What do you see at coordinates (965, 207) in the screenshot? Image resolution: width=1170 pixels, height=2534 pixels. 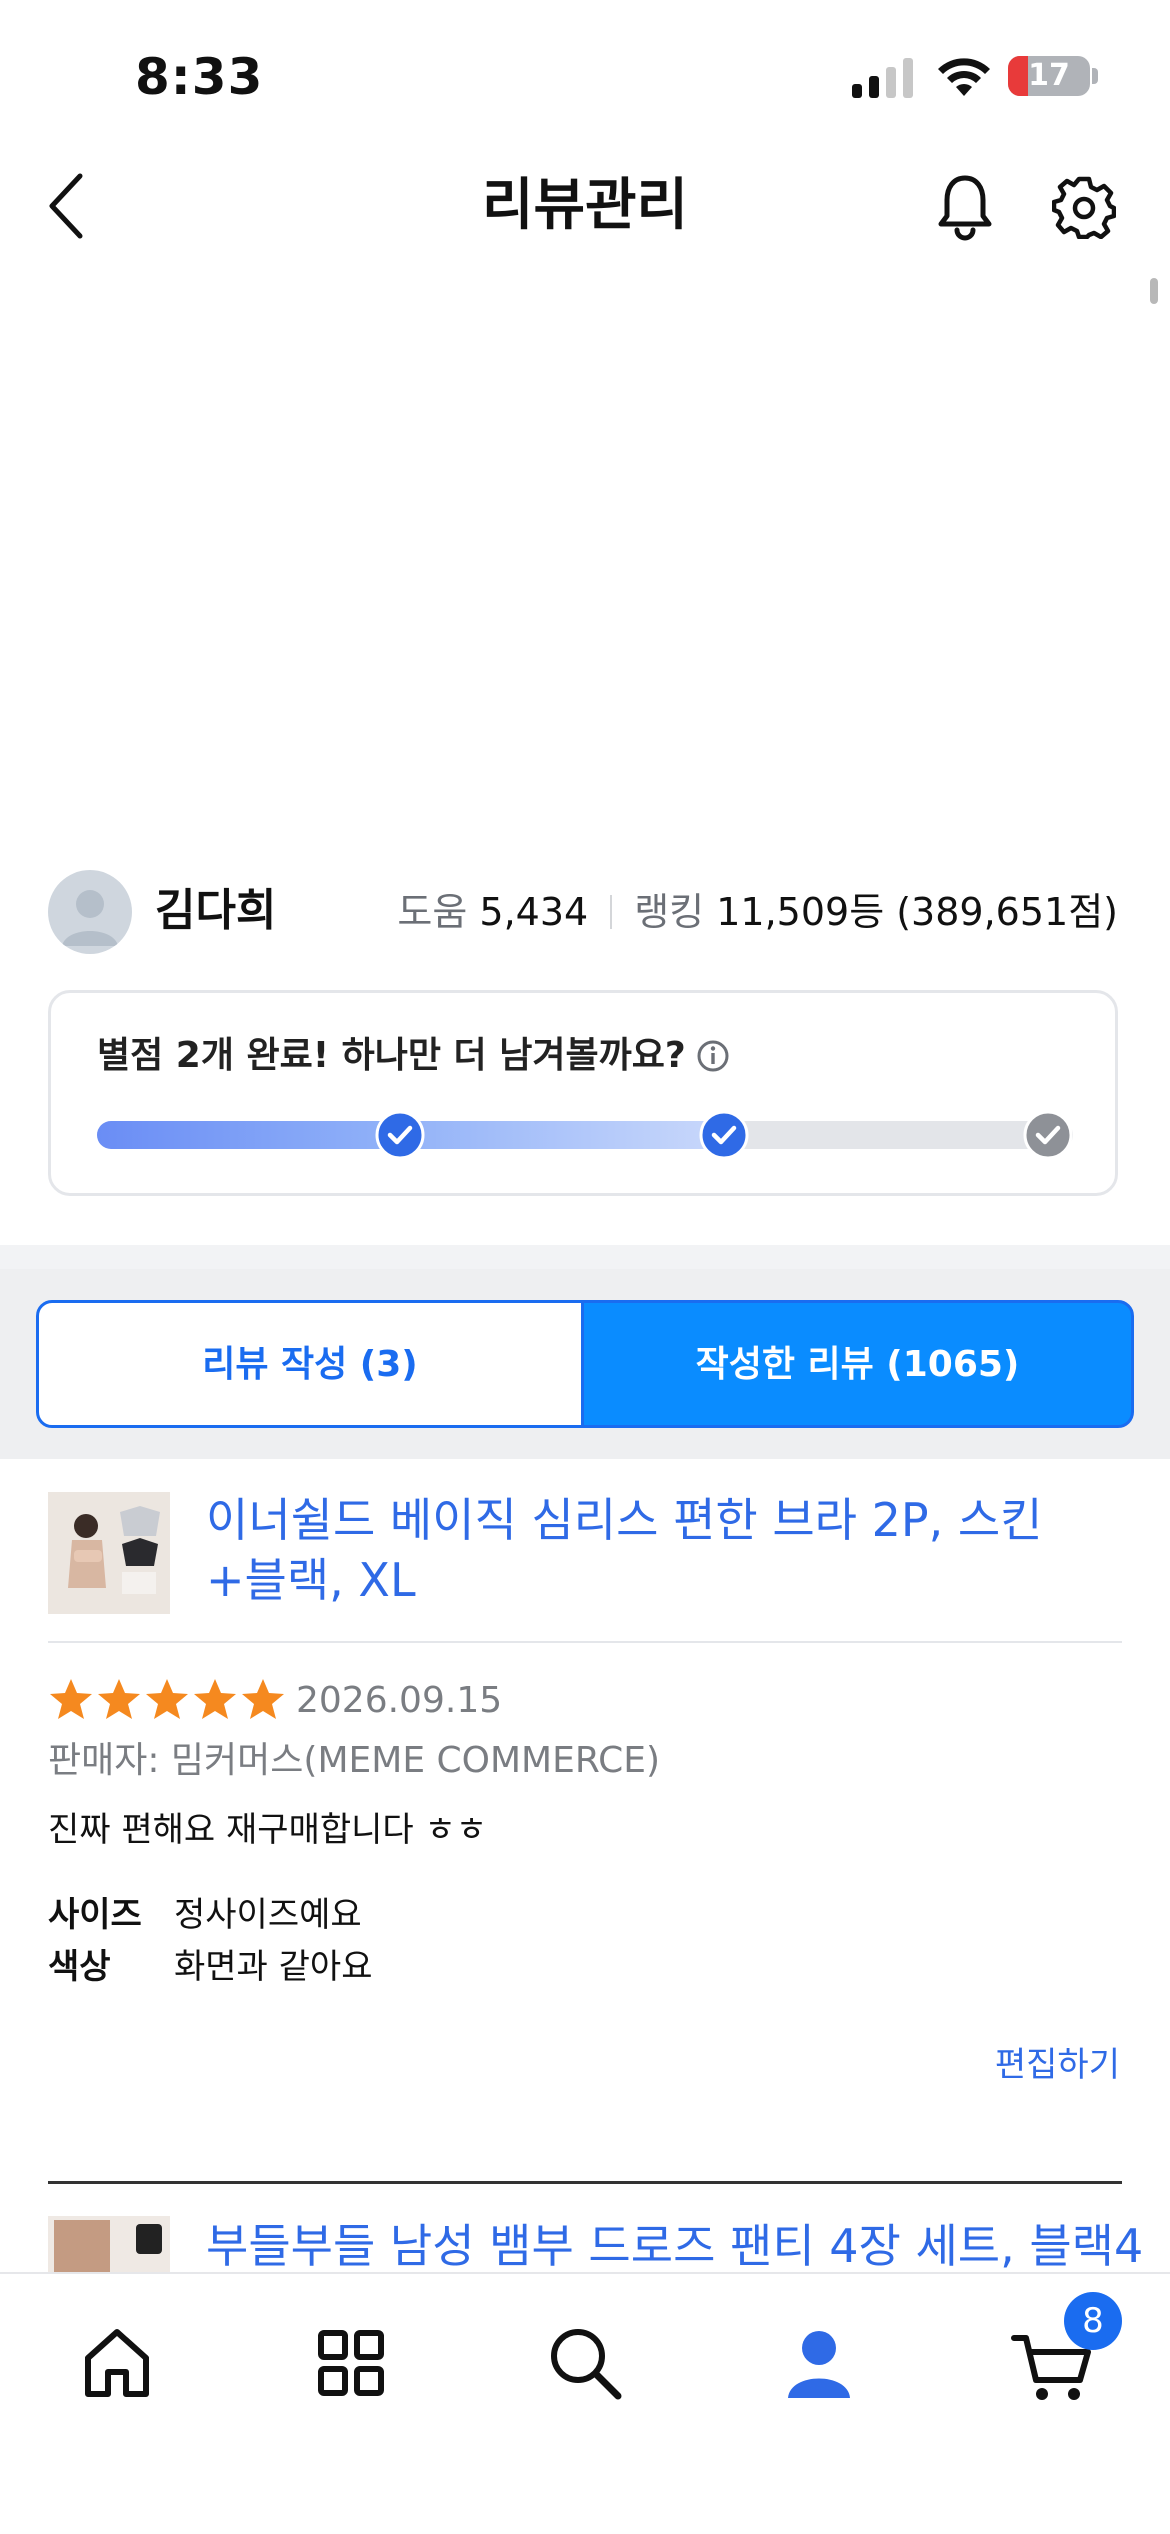 I see `bell-icon` at bounding box center [965, 207].